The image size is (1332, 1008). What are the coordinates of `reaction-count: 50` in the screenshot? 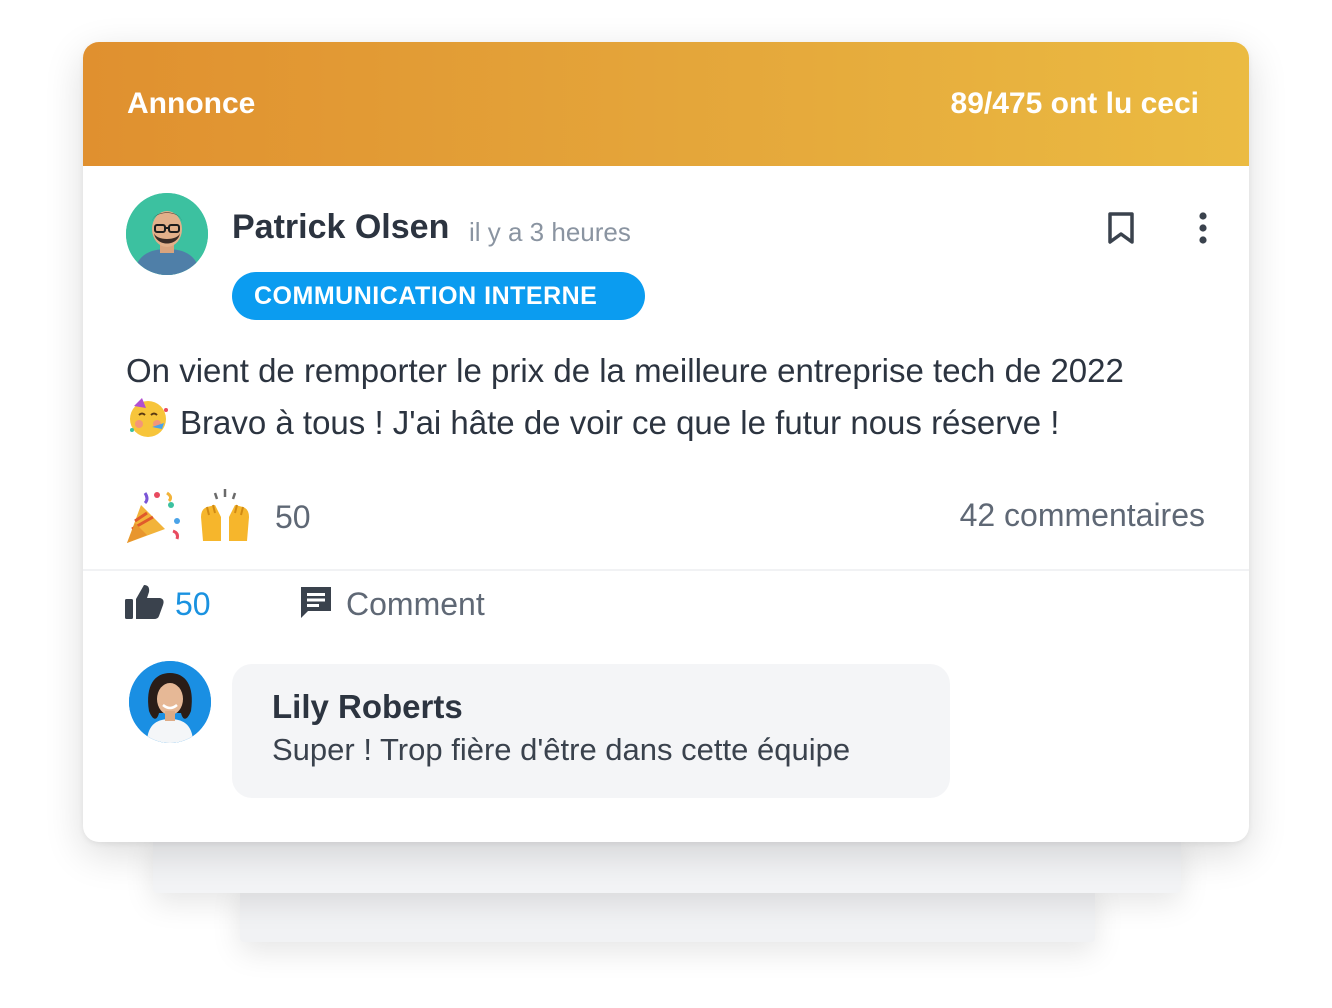 It's located at (293, 516).